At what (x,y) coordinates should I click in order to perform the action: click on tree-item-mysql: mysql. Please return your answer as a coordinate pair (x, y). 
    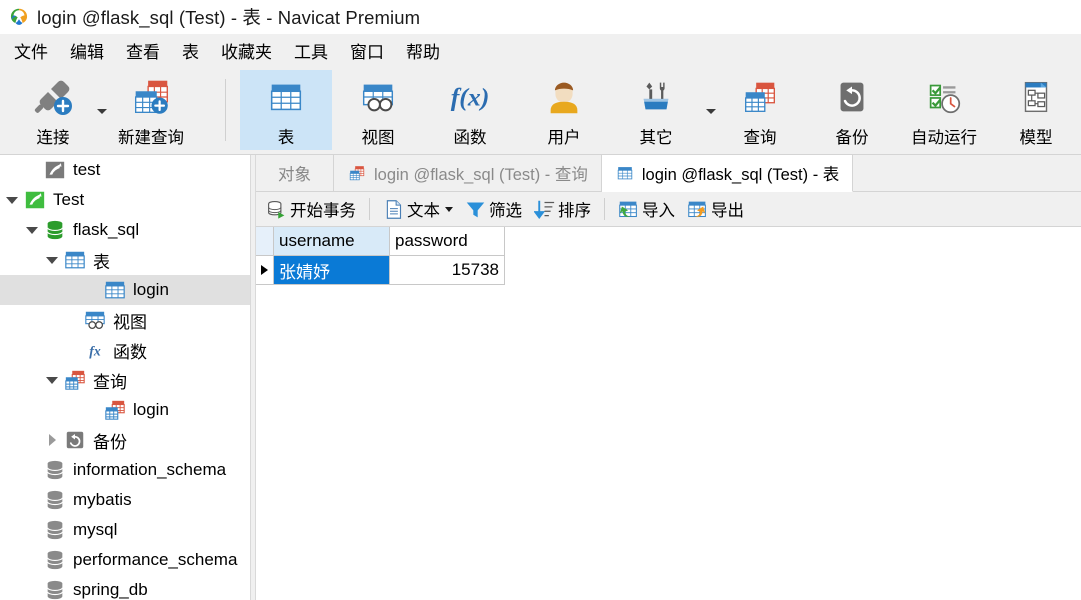
    Looking at the image, I should click on (125, 530).